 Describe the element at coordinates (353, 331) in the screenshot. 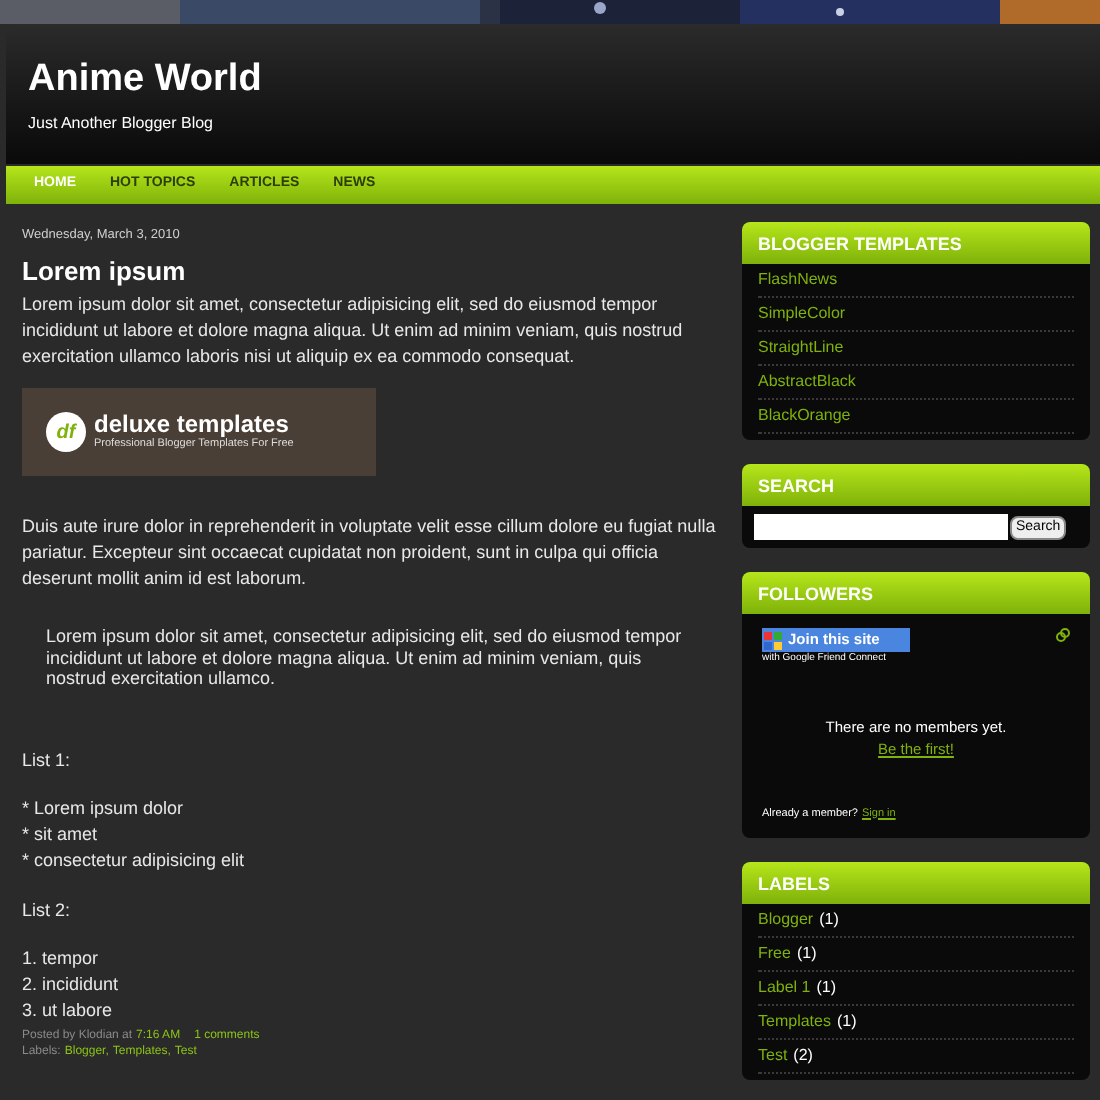

I see `post-paragraph: Lorem ipsum dolor sit amet, consectetur adipisicing elit, sed do eiusmod tempor incididunt ut labore et dolore magna aliqua. Ut enim ad minim veniam, quis nostrud exercitation ullamco laboris nisi ut aliquip ex ea commodo consequat.` at that location.